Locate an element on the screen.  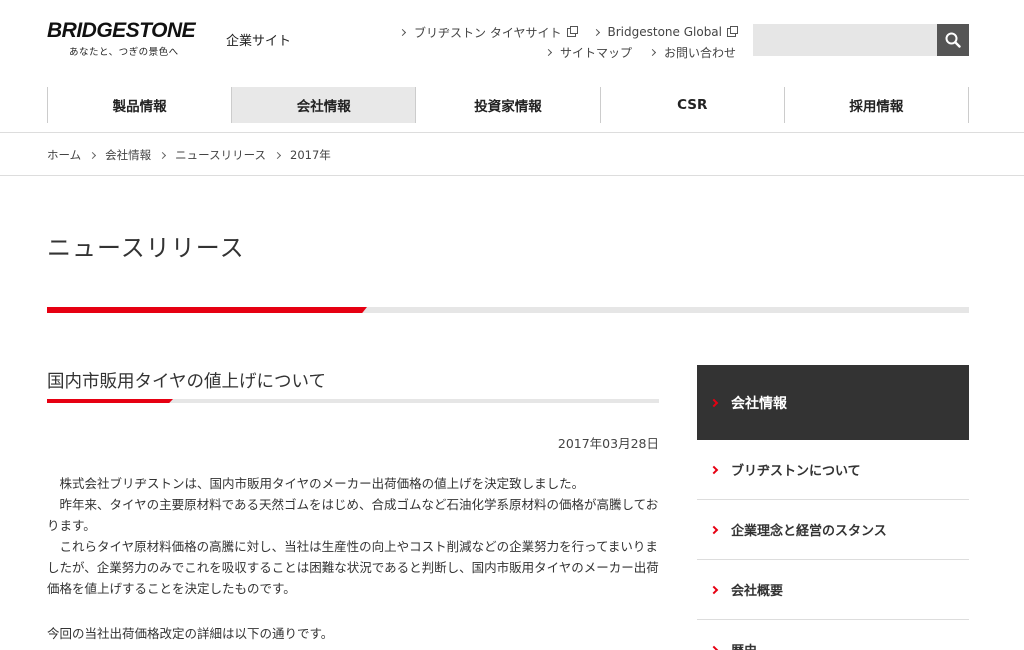
title-underline is located at coordinates (508, 310).